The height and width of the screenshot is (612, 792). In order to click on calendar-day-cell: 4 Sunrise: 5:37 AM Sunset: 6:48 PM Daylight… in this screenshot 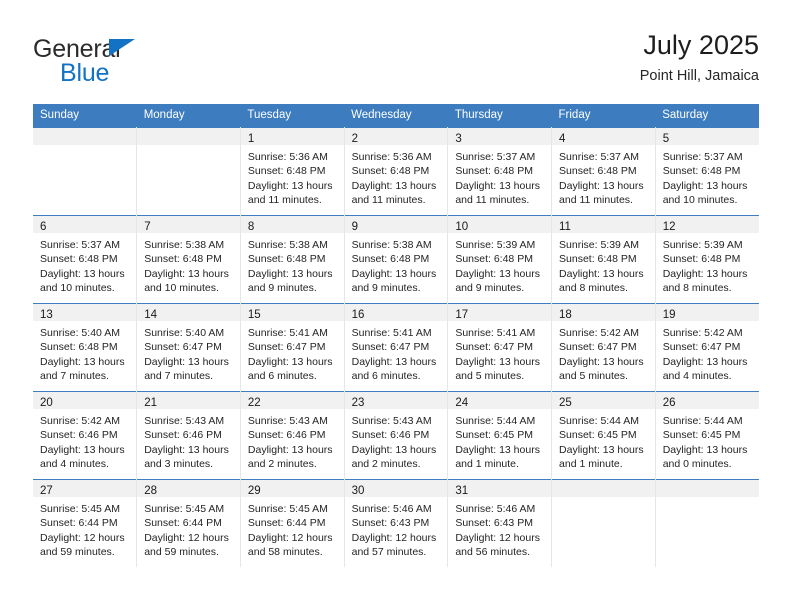, I will do `click(603, 171)`.